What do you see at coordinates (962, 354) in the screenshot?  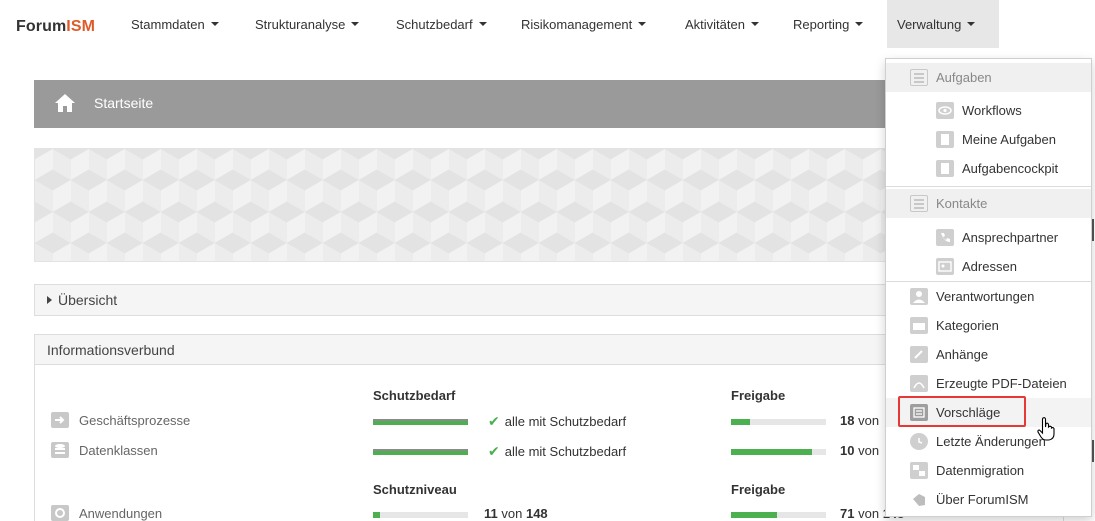 I see `menu-item-anhaenge-label: Anhänge` at bounding box center [962, 354].